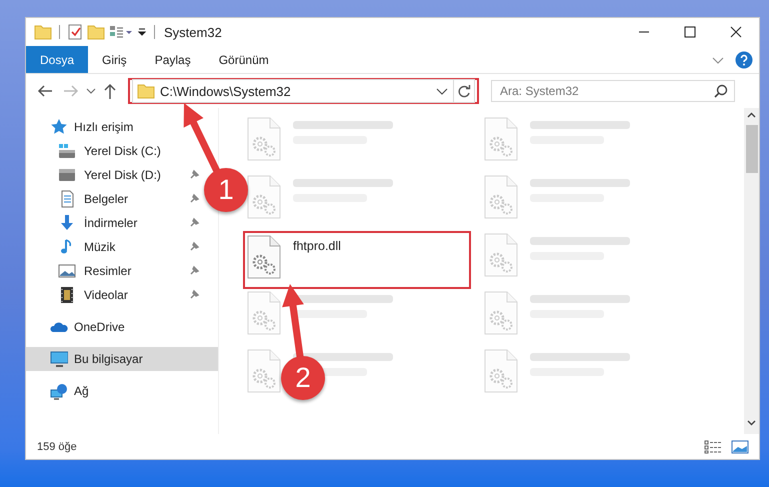  What do you see at coordinates (752, 149) in the screenshot?
I see `scrollbar-thumb` at bounding box center [752, 149].